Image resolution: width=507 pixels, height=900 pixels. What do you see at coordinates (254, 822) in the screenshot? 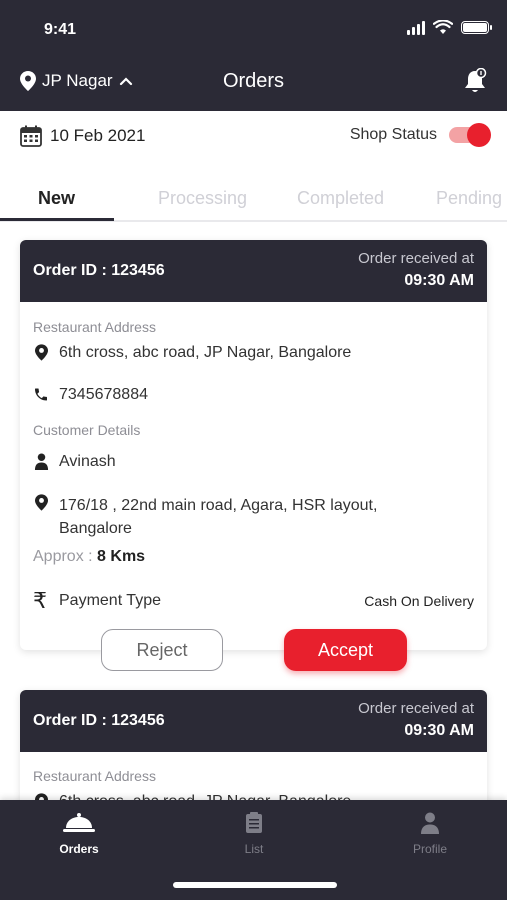
I see `list-icon` at bounding box center [254, 822].